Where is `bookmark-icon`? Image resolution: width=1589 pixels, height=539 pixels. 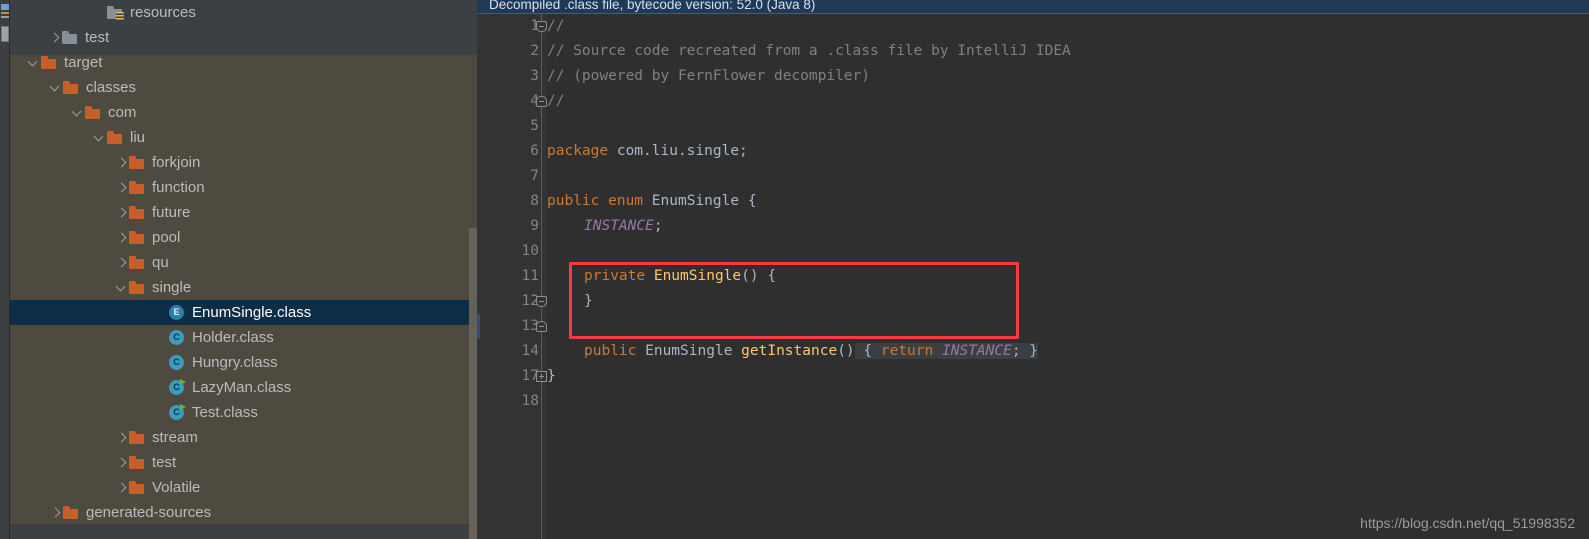 bookmark-icon is located at coordinates (5, 7).